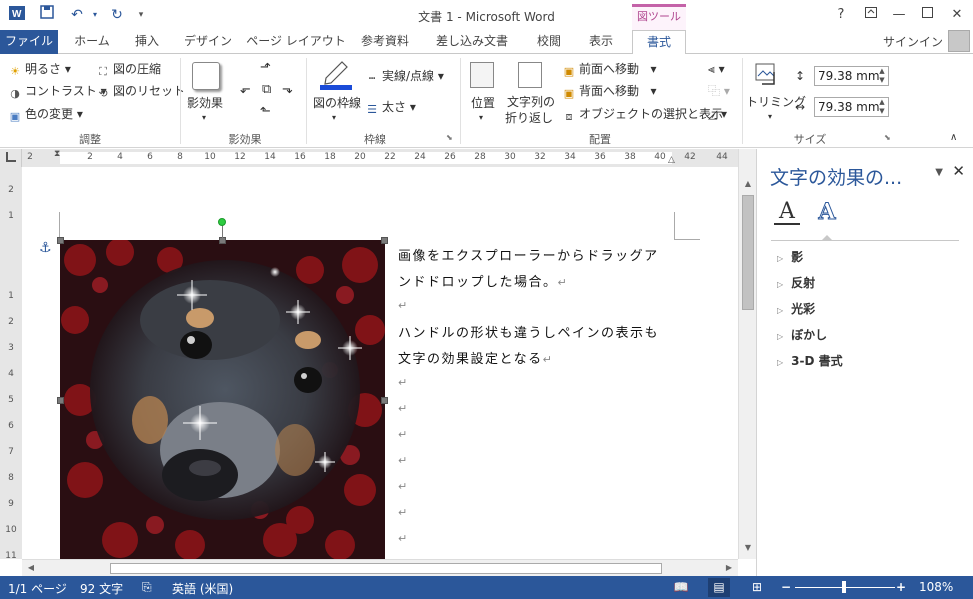 This screenshot has width=973, height=599. Describe the element at coordinates (748, 184) in the screenshot. I see `scroll-up-icon: ▲` at that location.